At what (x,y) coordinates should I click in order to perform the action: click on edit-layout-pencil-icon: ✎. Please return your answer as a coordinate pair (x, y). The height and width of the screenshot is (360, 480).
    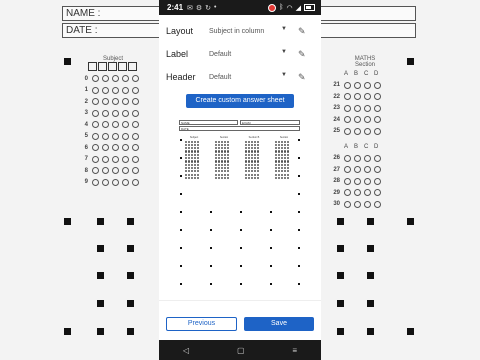
    Looking at the image, I should click on (302, 31).